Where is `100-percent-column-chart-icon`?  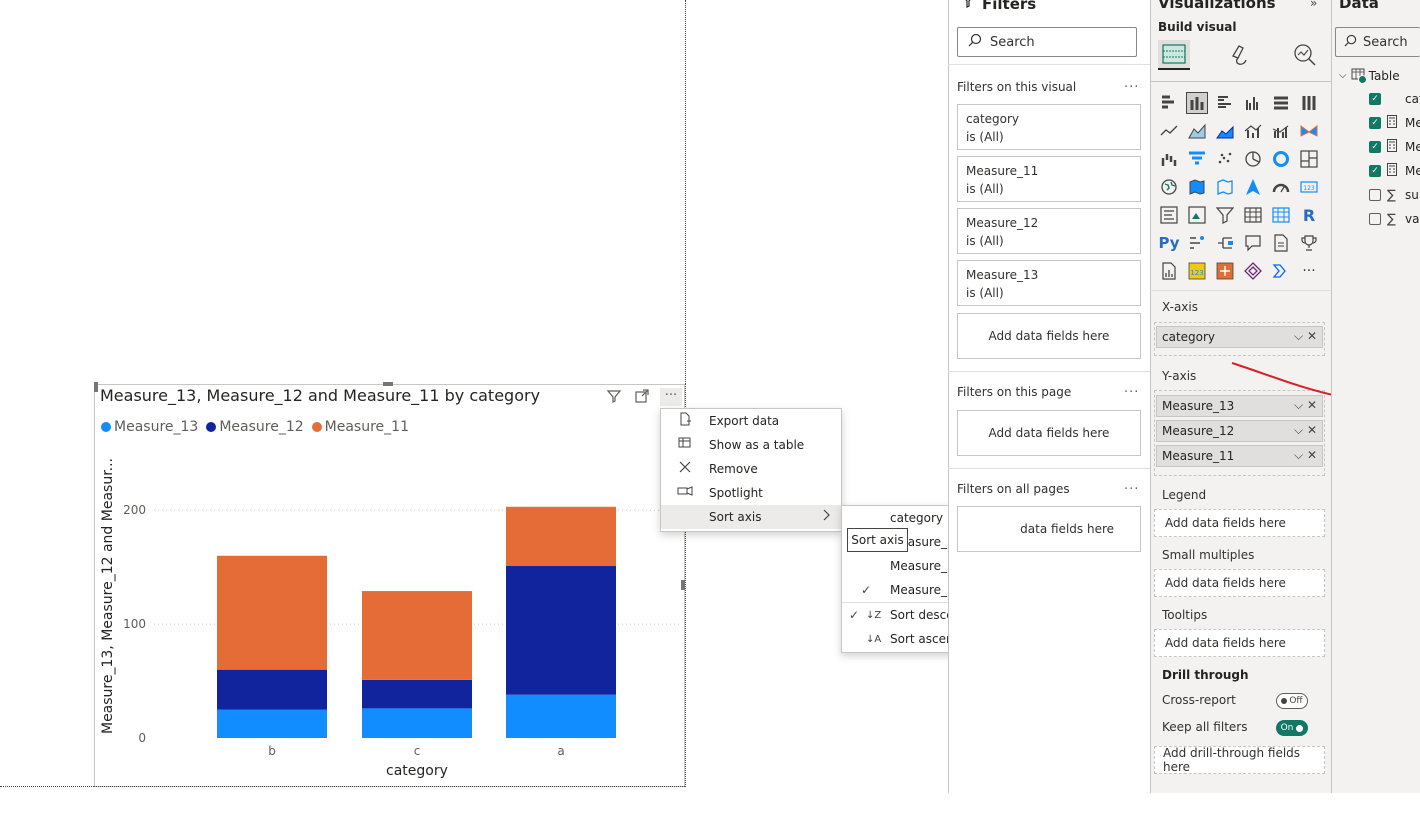 100-percent-column-chart-icon is located at coordinates (1309, 103).